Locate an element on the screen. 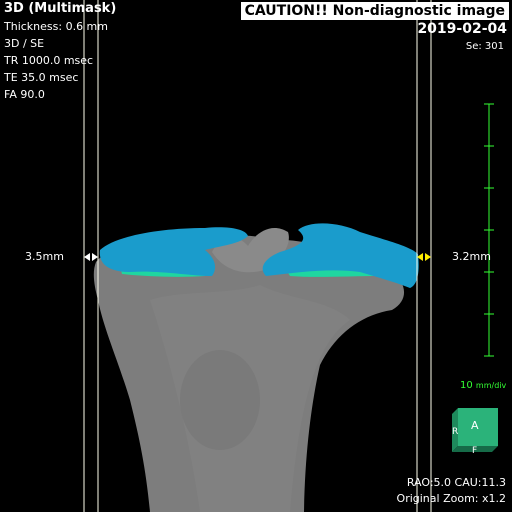 The height and width of the screenshot is (512, 512). thickness-label: Thickness: 0.6 mm is located at coordinates (56, 26).